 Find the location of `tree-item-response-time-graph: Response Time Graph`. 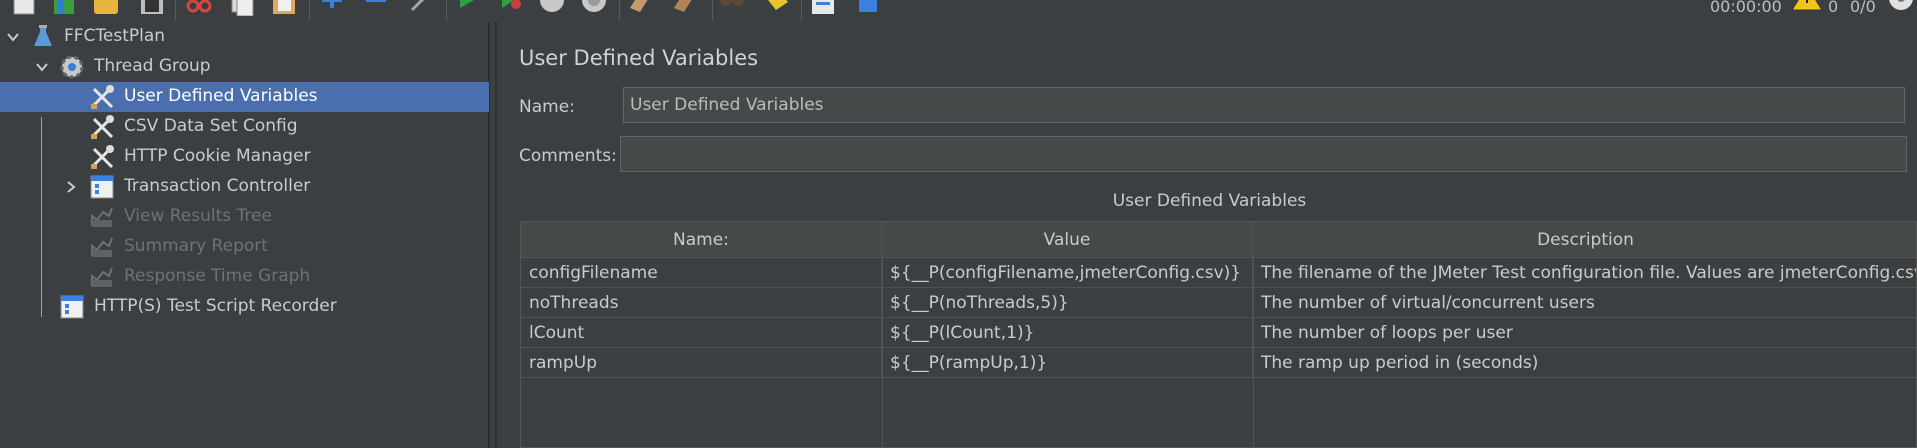

tree-item-response-time-graph: Response Time Graph is located at coordinates (244, 277).